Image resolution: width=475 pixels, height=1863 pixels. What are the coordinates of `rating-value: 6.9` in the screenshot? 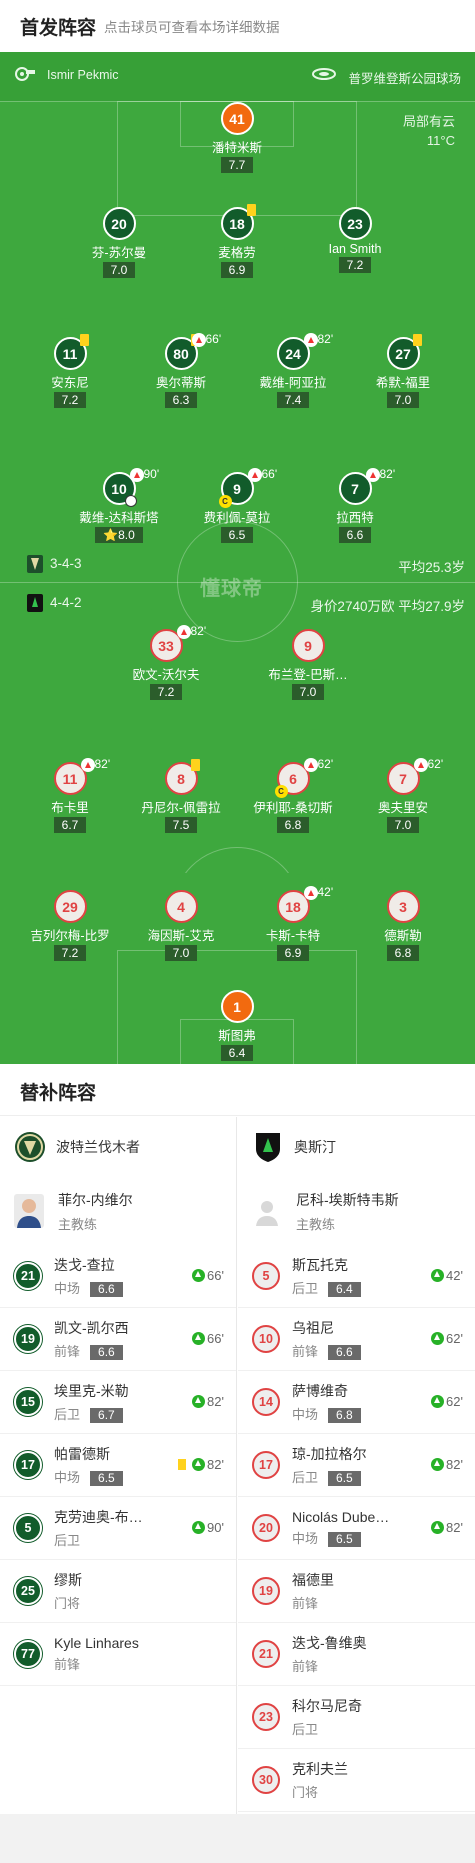 It's located at (237, 270).